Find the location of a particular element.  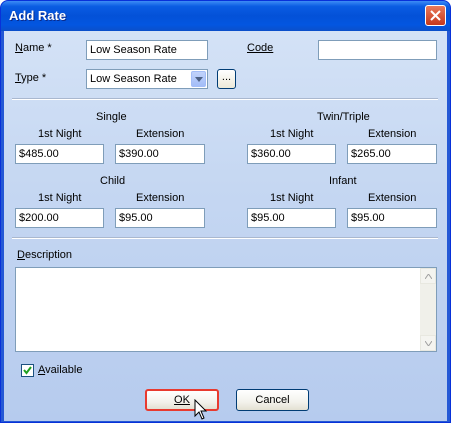

cancel-button: Cancel is located at coordinates (272, 400).